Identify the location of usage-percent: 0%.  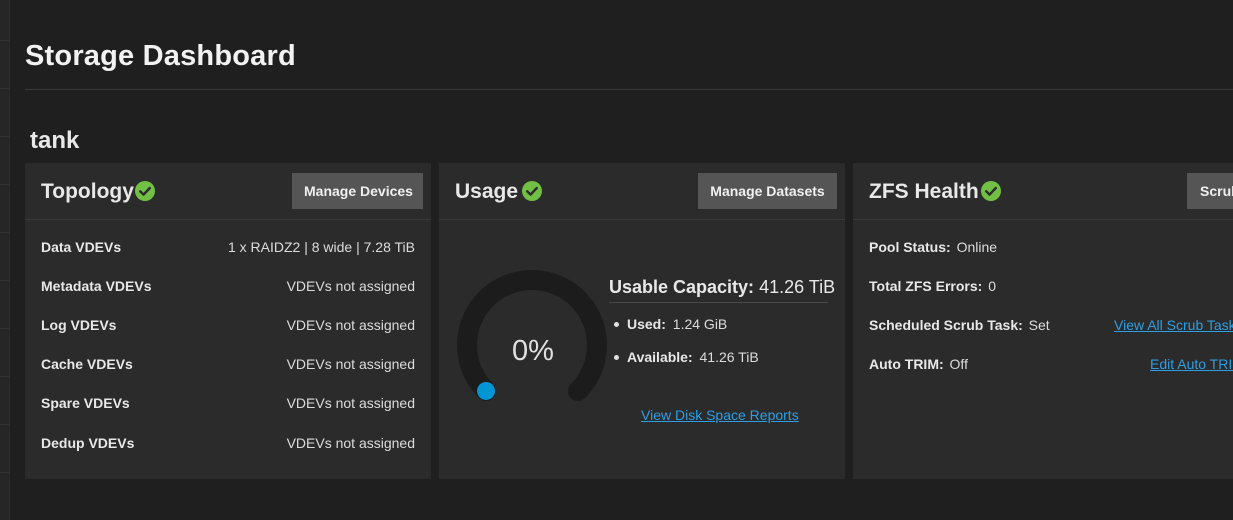
(533, 351).